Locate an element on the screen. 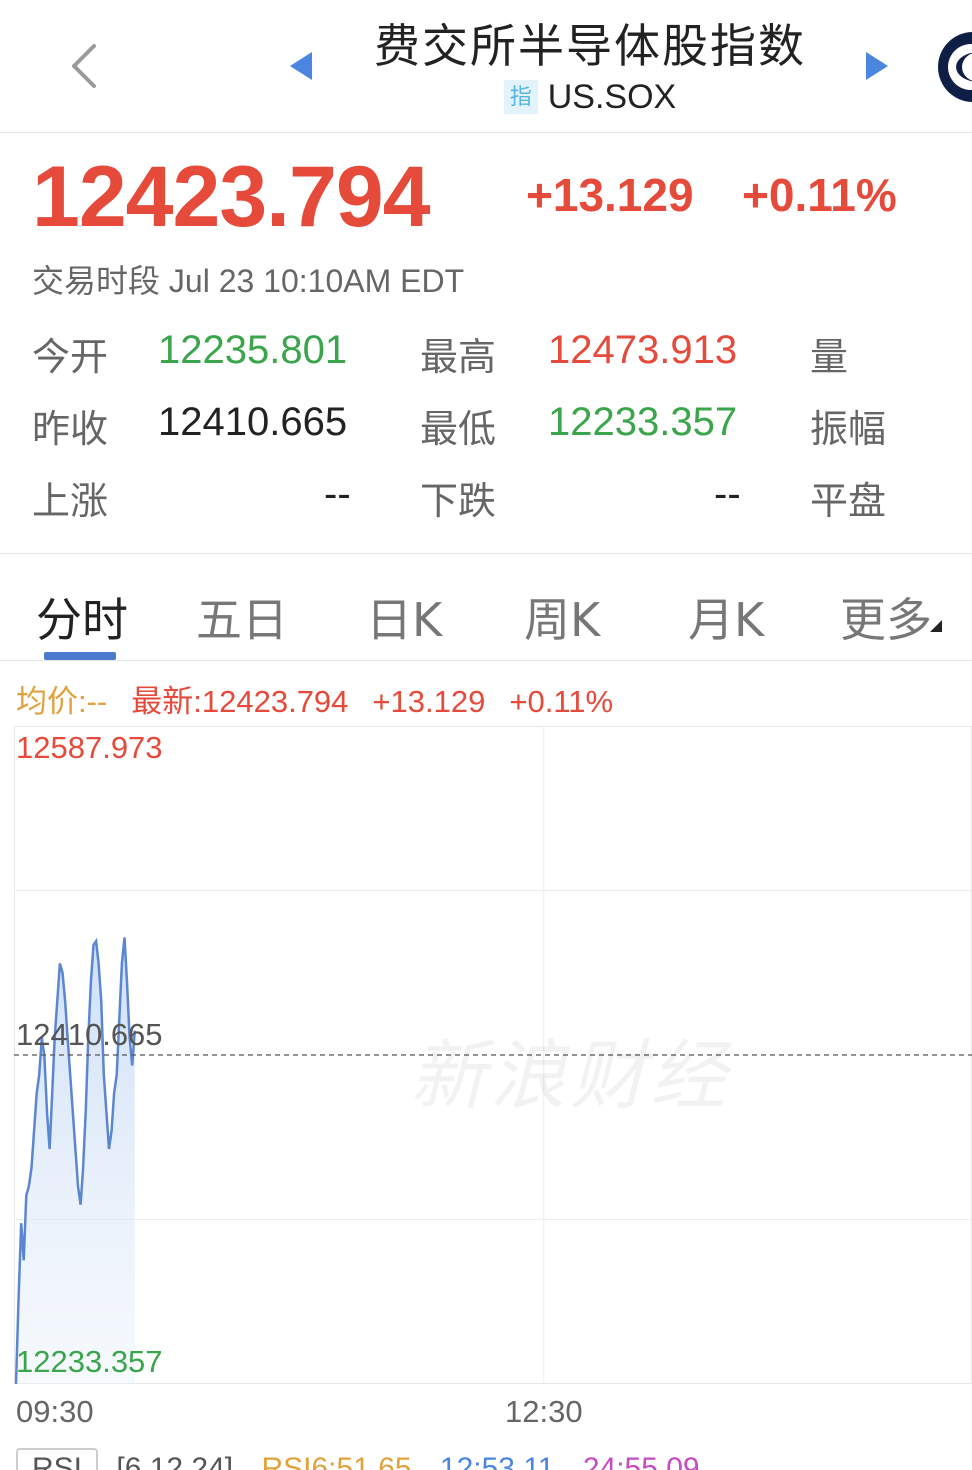 This screenshot has height=1470, width=972. rsi24-value: 24:55.09 is located at coordinates (641, 1461).